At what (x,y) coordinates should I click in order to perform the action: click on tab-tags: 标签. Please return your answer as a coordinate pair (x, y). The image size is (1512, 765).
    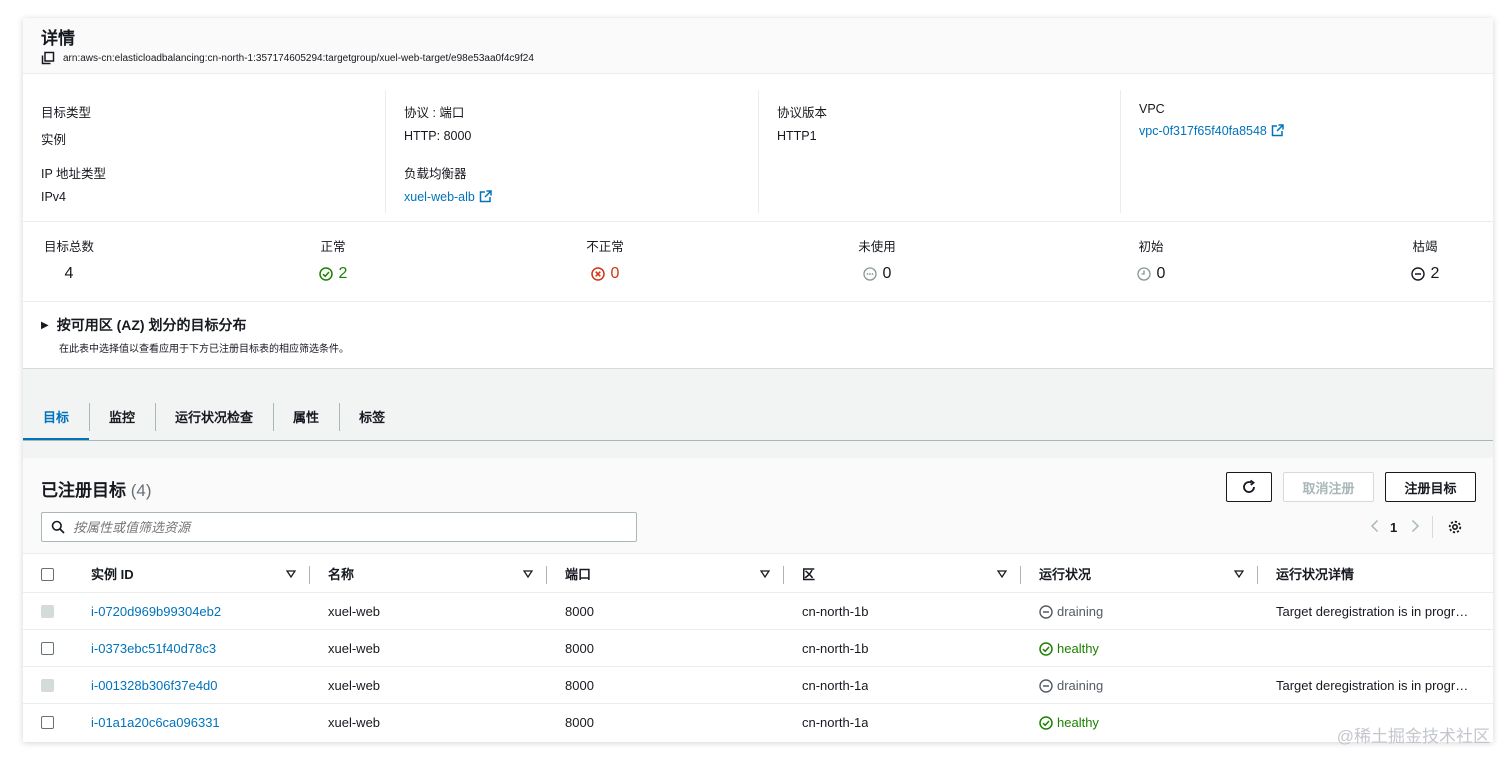
    Looking at the image, I should click on (372, 417).